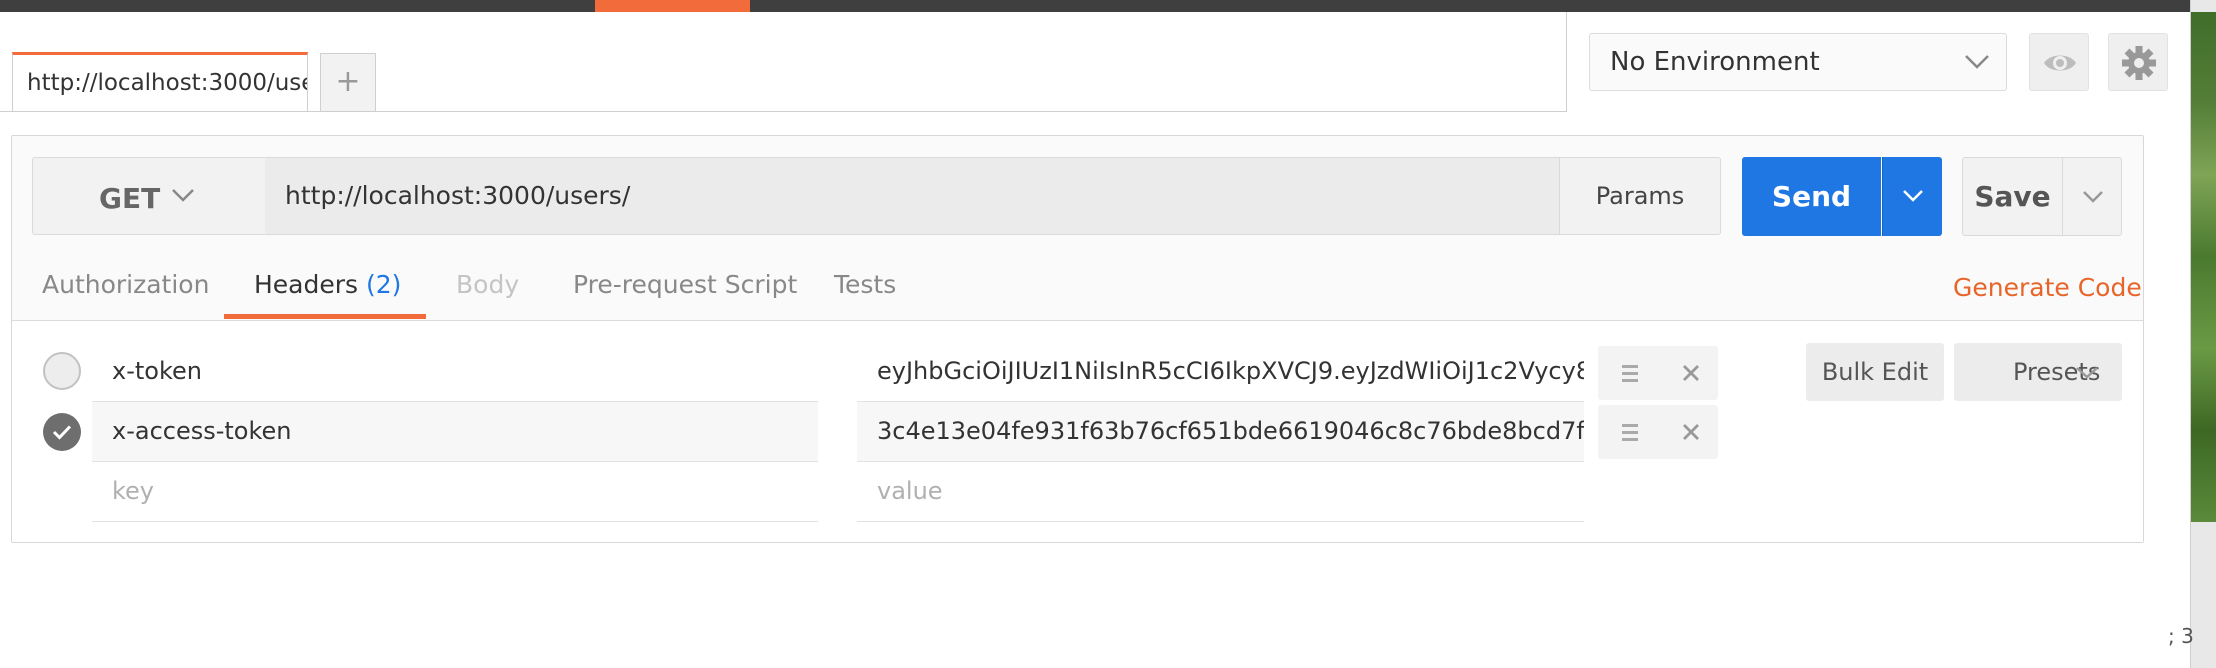  I want to click on new-header-value-input: value, so click(1220, 492).